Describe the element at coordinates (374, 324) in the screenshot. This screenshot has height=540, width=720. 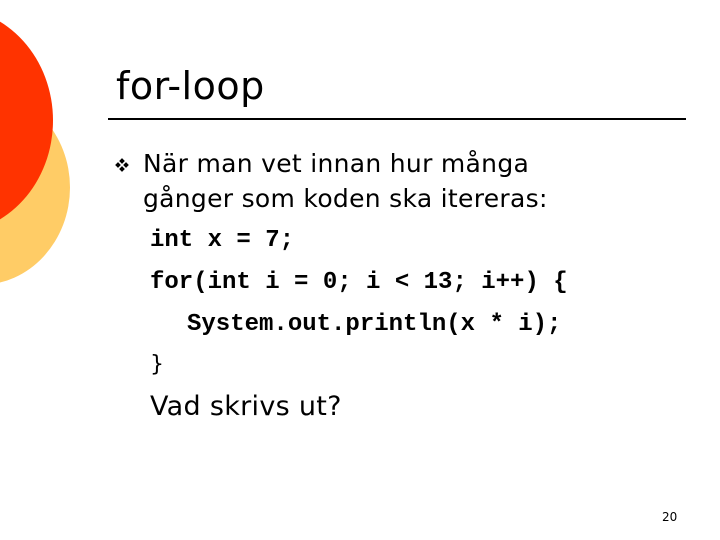
I see `code-line-println: System.out.println(x * i);` at that location.